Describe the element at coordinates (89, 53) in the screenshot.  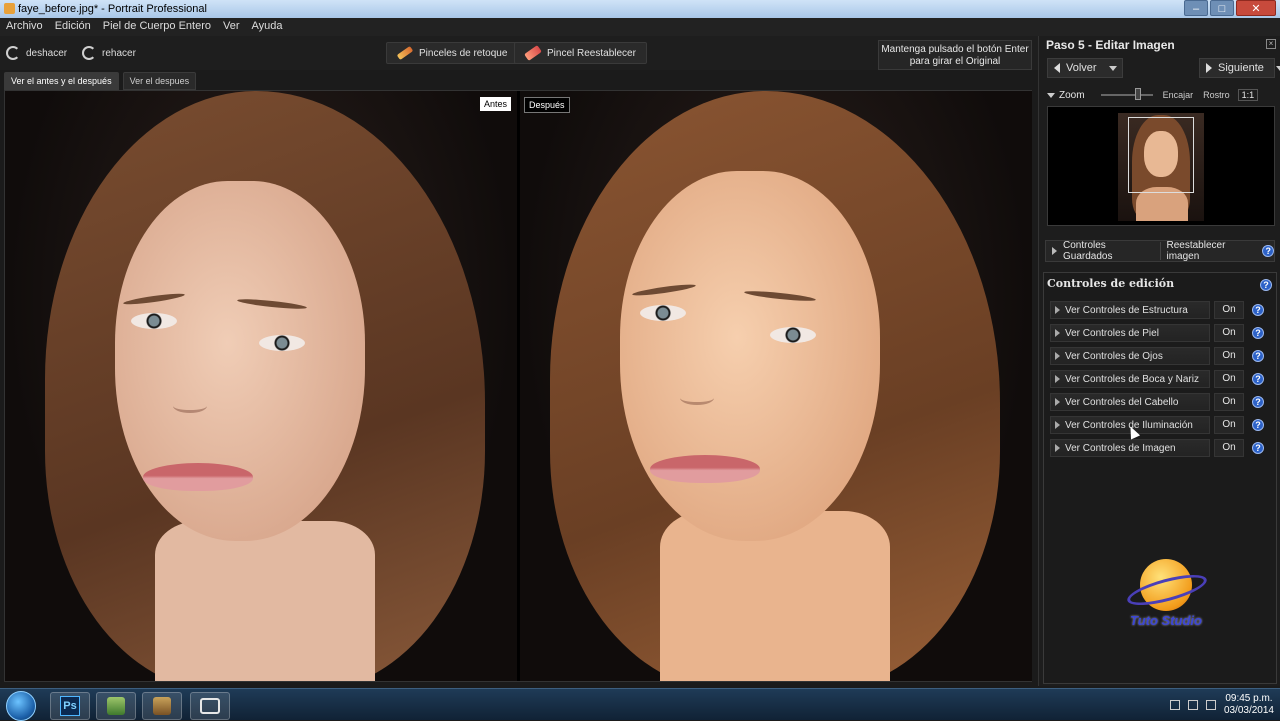
I see `redo-icon` at that location.